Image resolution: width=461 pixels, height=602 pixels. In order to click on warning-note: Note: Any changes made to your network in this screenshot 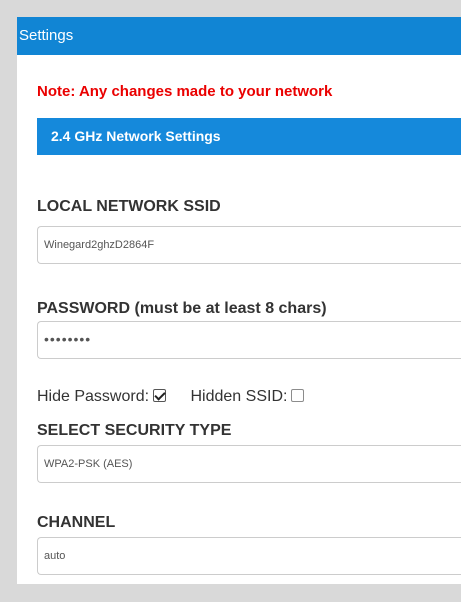, I will do `click(185, 91)`.